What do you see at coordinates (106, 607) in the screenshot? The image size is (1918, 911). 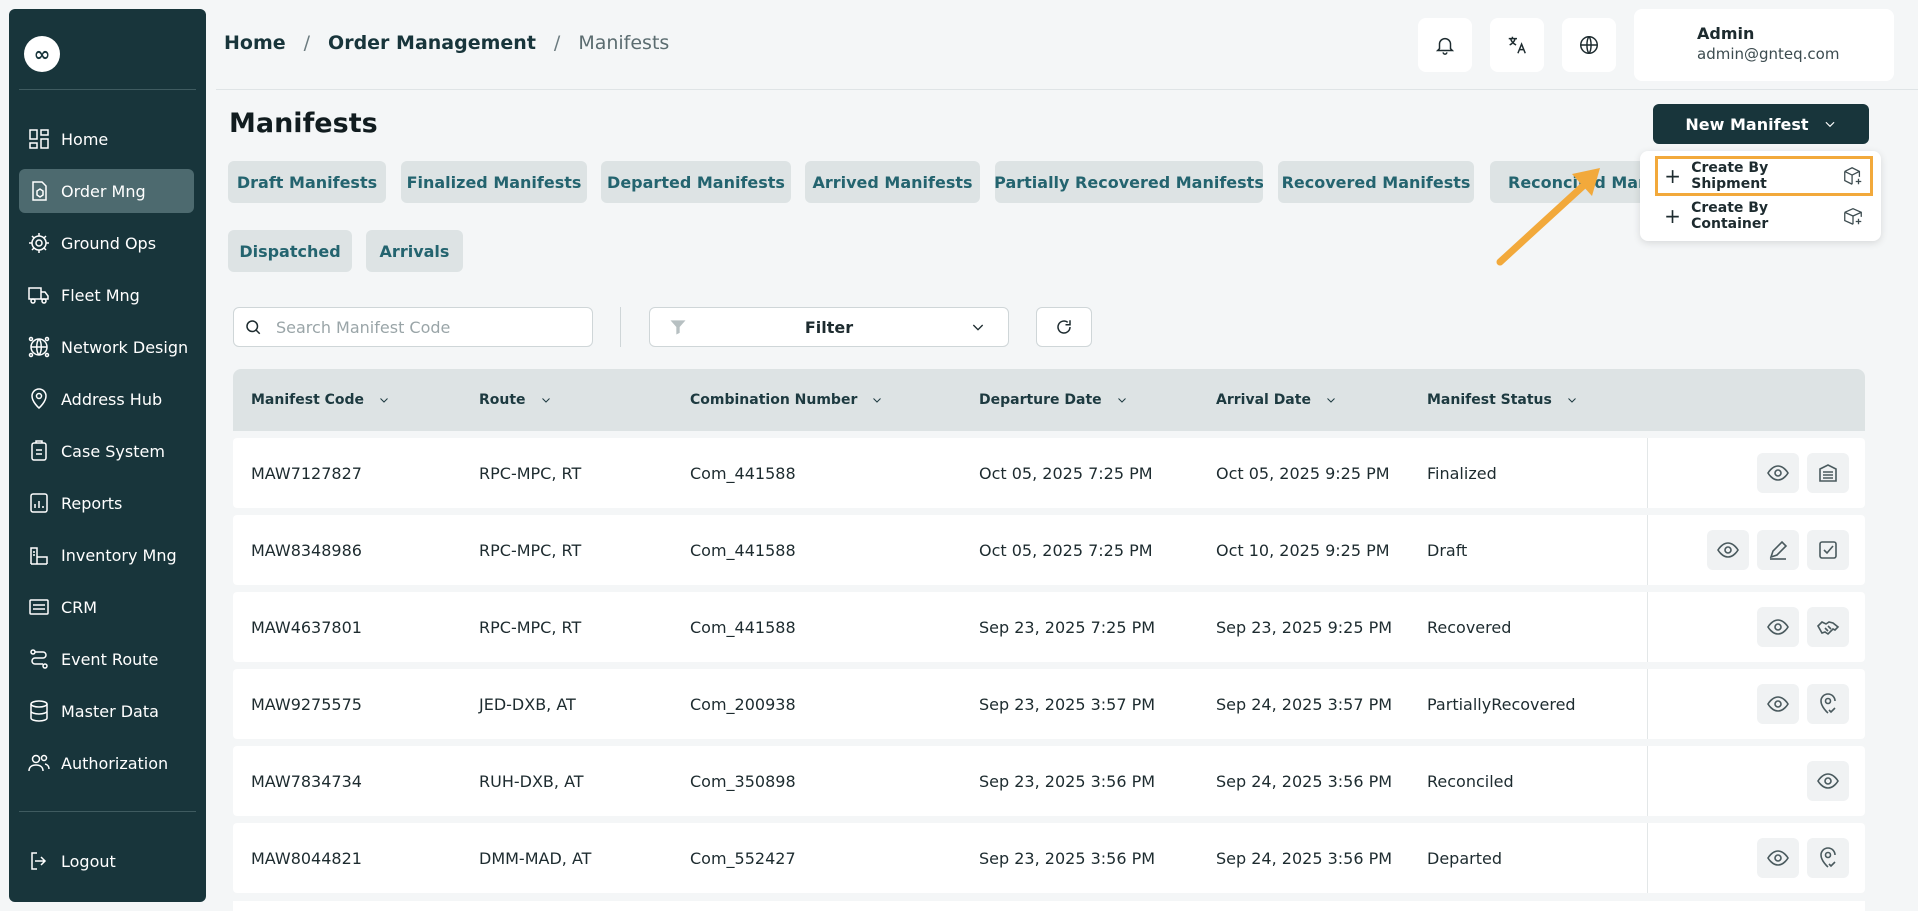 I see `sidebar-item-crm: CRM` at bounding box center [106, 607].